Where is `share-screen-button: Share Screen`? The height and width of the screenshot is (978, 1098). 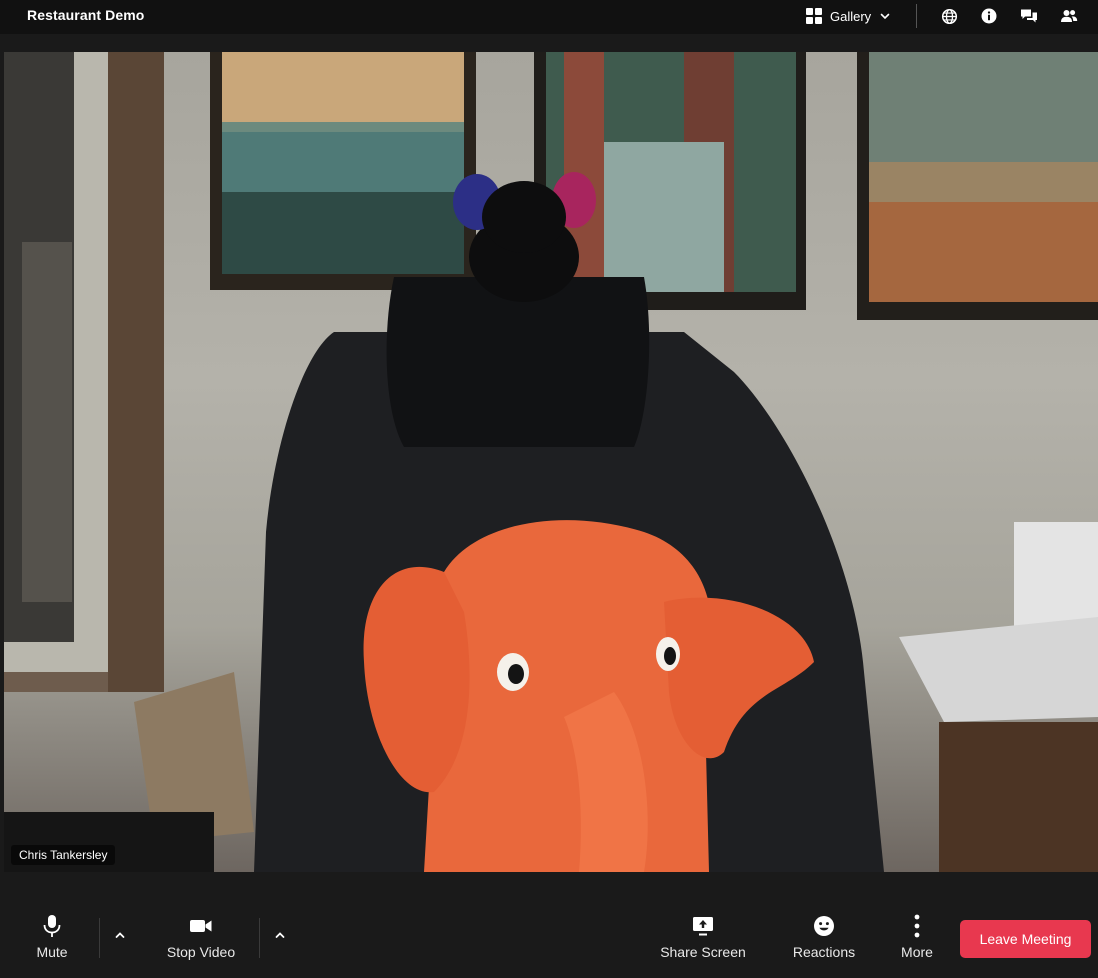 share-screen-button: Share Screen is located at coordinates (703, 939).